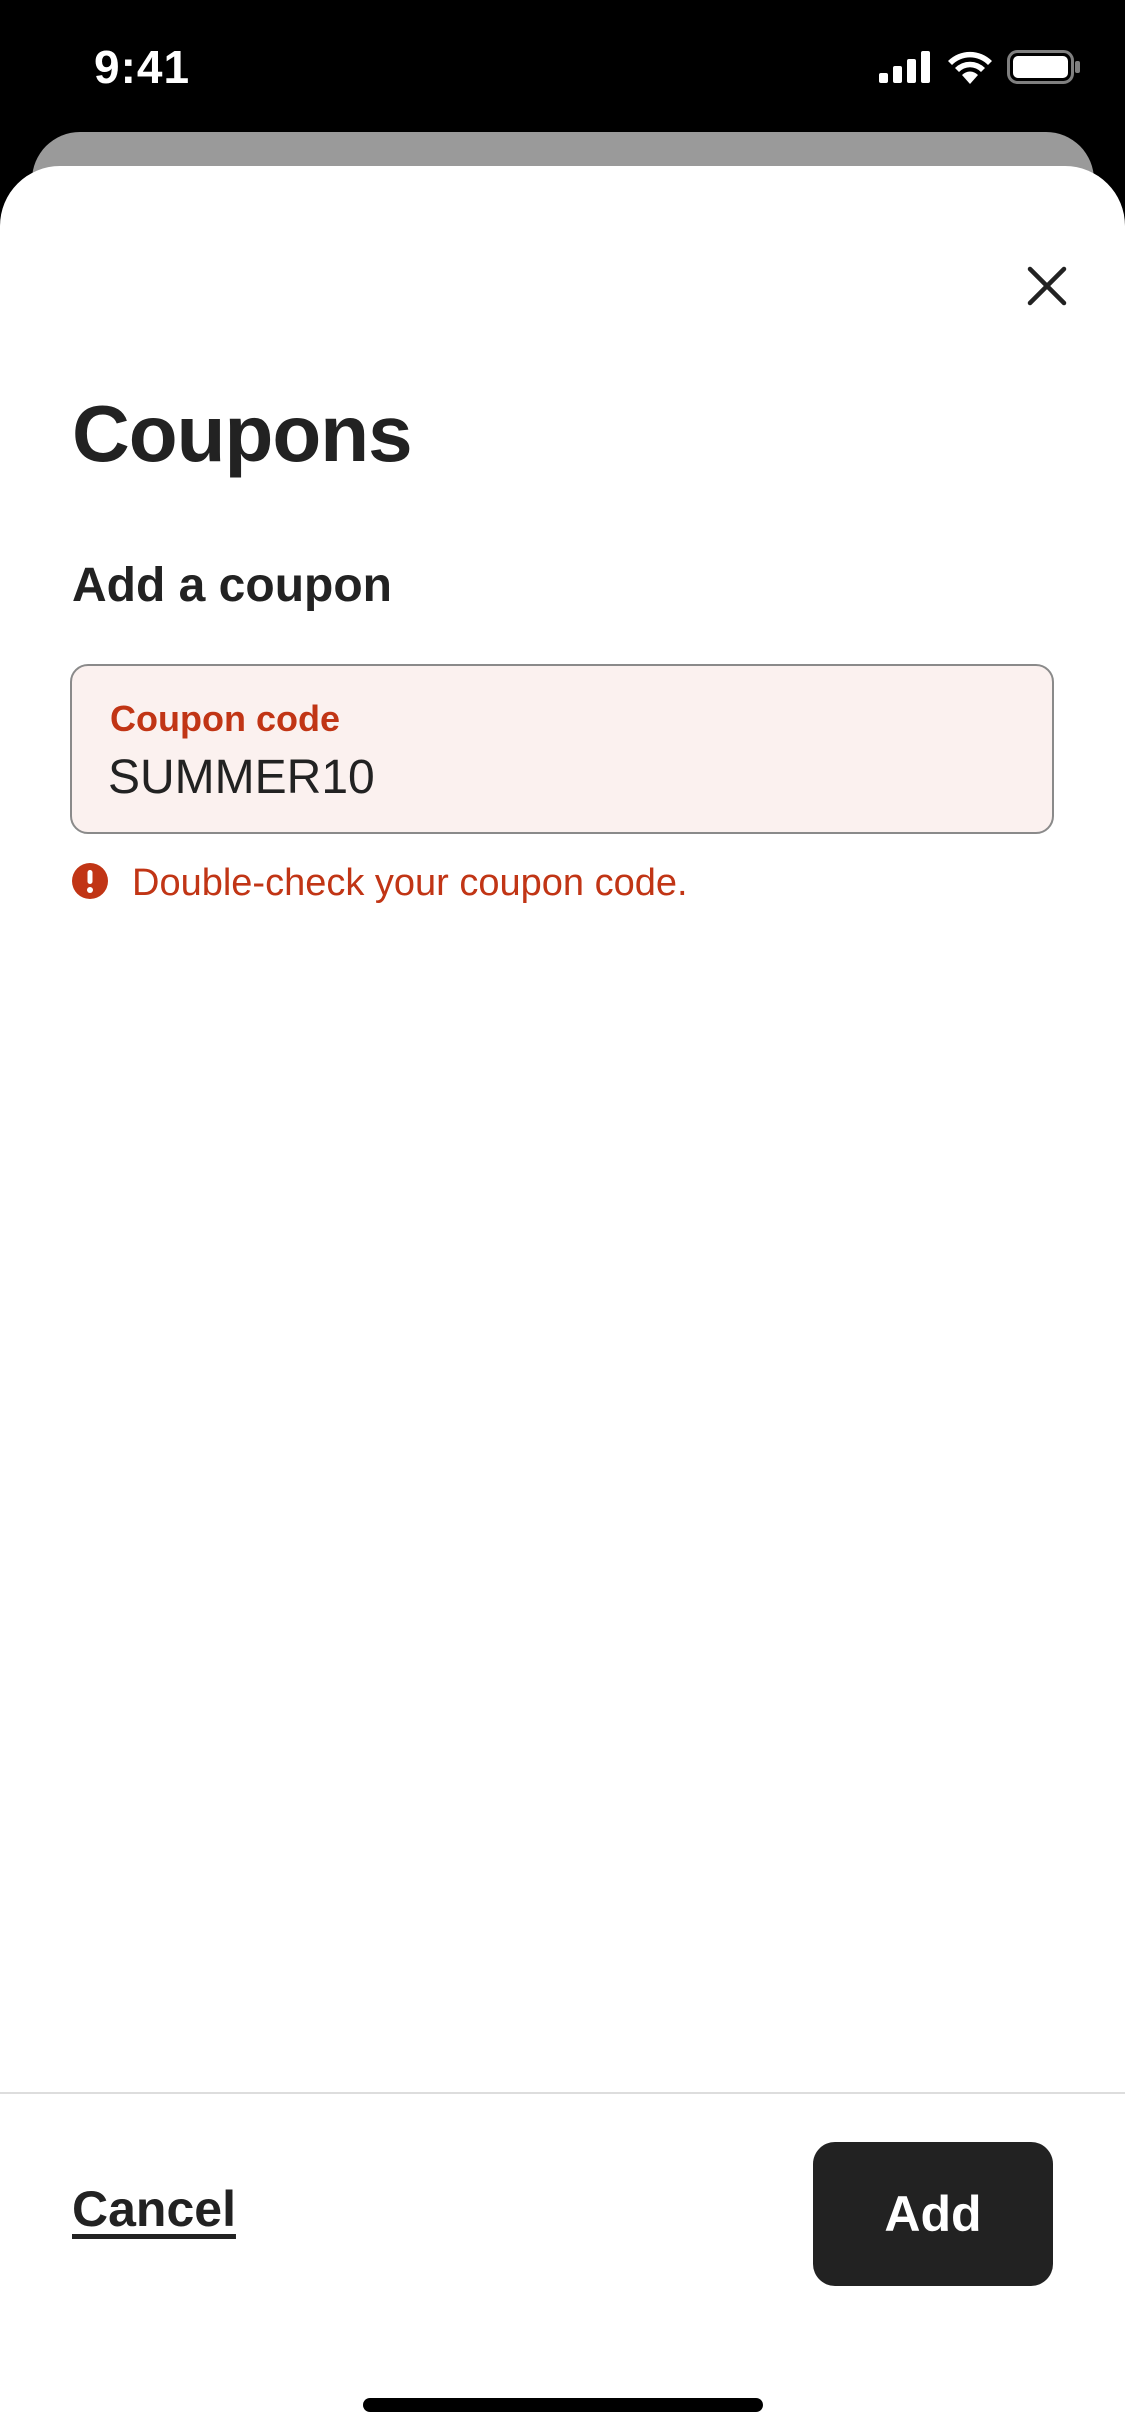  I want to click on add-button: Add, so click(933, 2214).